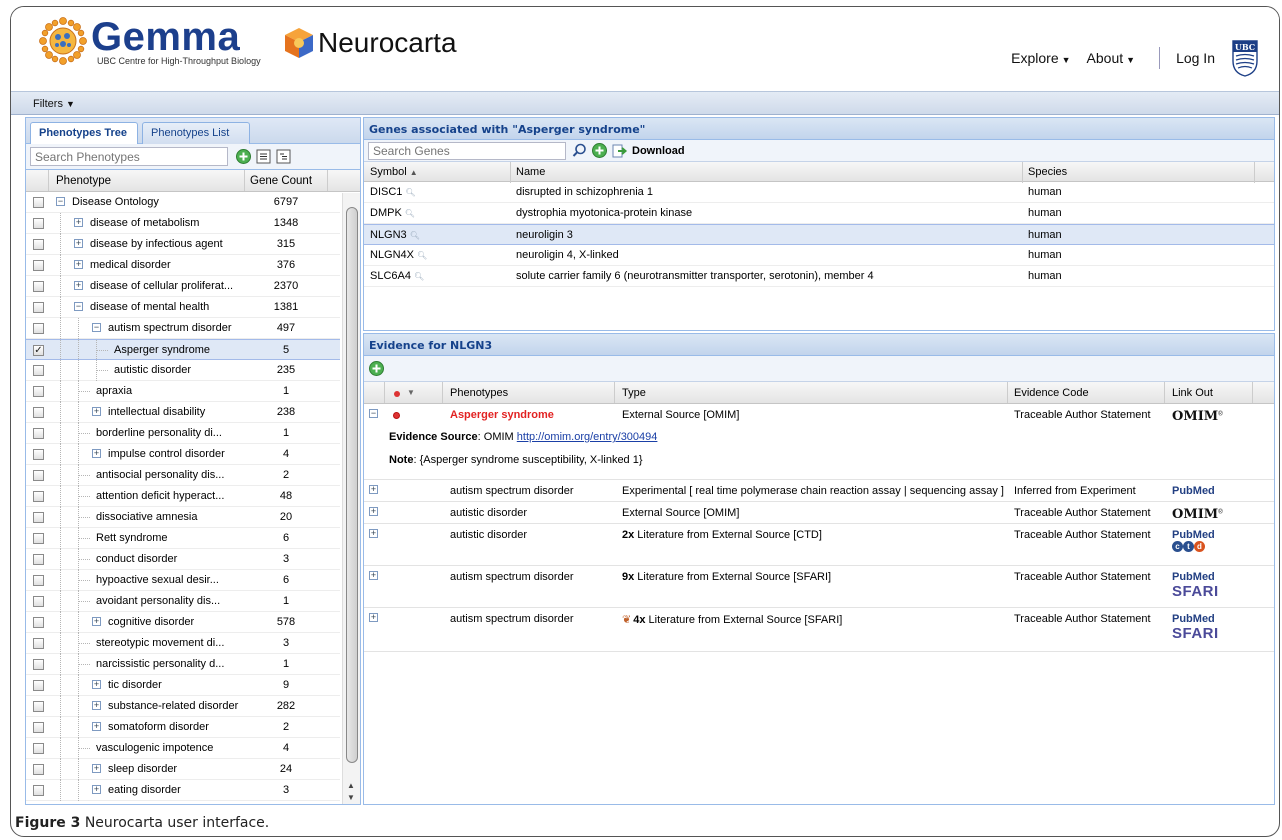 The height and width of the screenshot is (840, 1282). I want to click on tree-row: + medical disorder 376, so click(183, 265).